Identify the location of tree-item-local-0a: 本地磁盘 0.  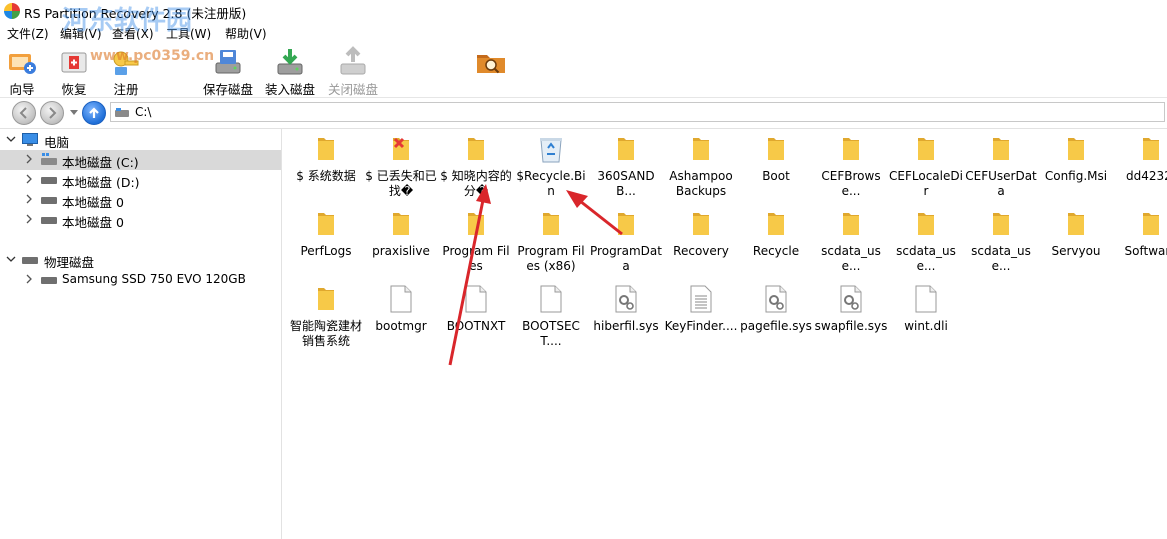
(140, 200).